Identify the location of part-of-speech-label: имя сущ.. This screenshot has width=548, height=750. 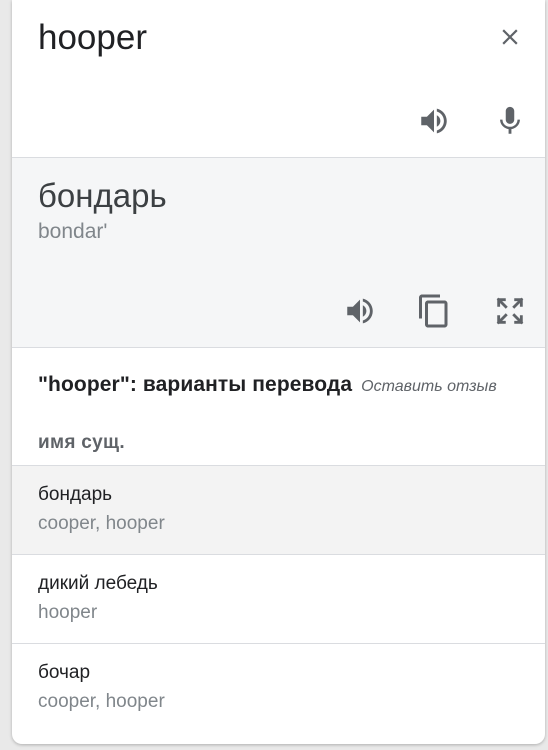
(81, 442).